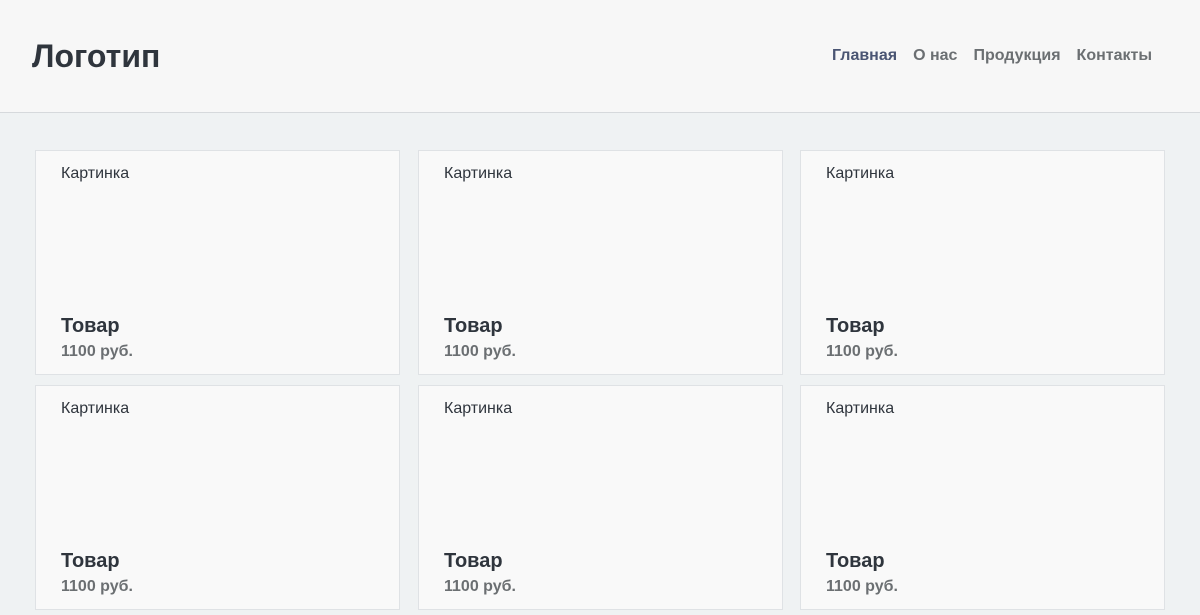  I want to click on nav-link-about: О нас, so click(935, 56).